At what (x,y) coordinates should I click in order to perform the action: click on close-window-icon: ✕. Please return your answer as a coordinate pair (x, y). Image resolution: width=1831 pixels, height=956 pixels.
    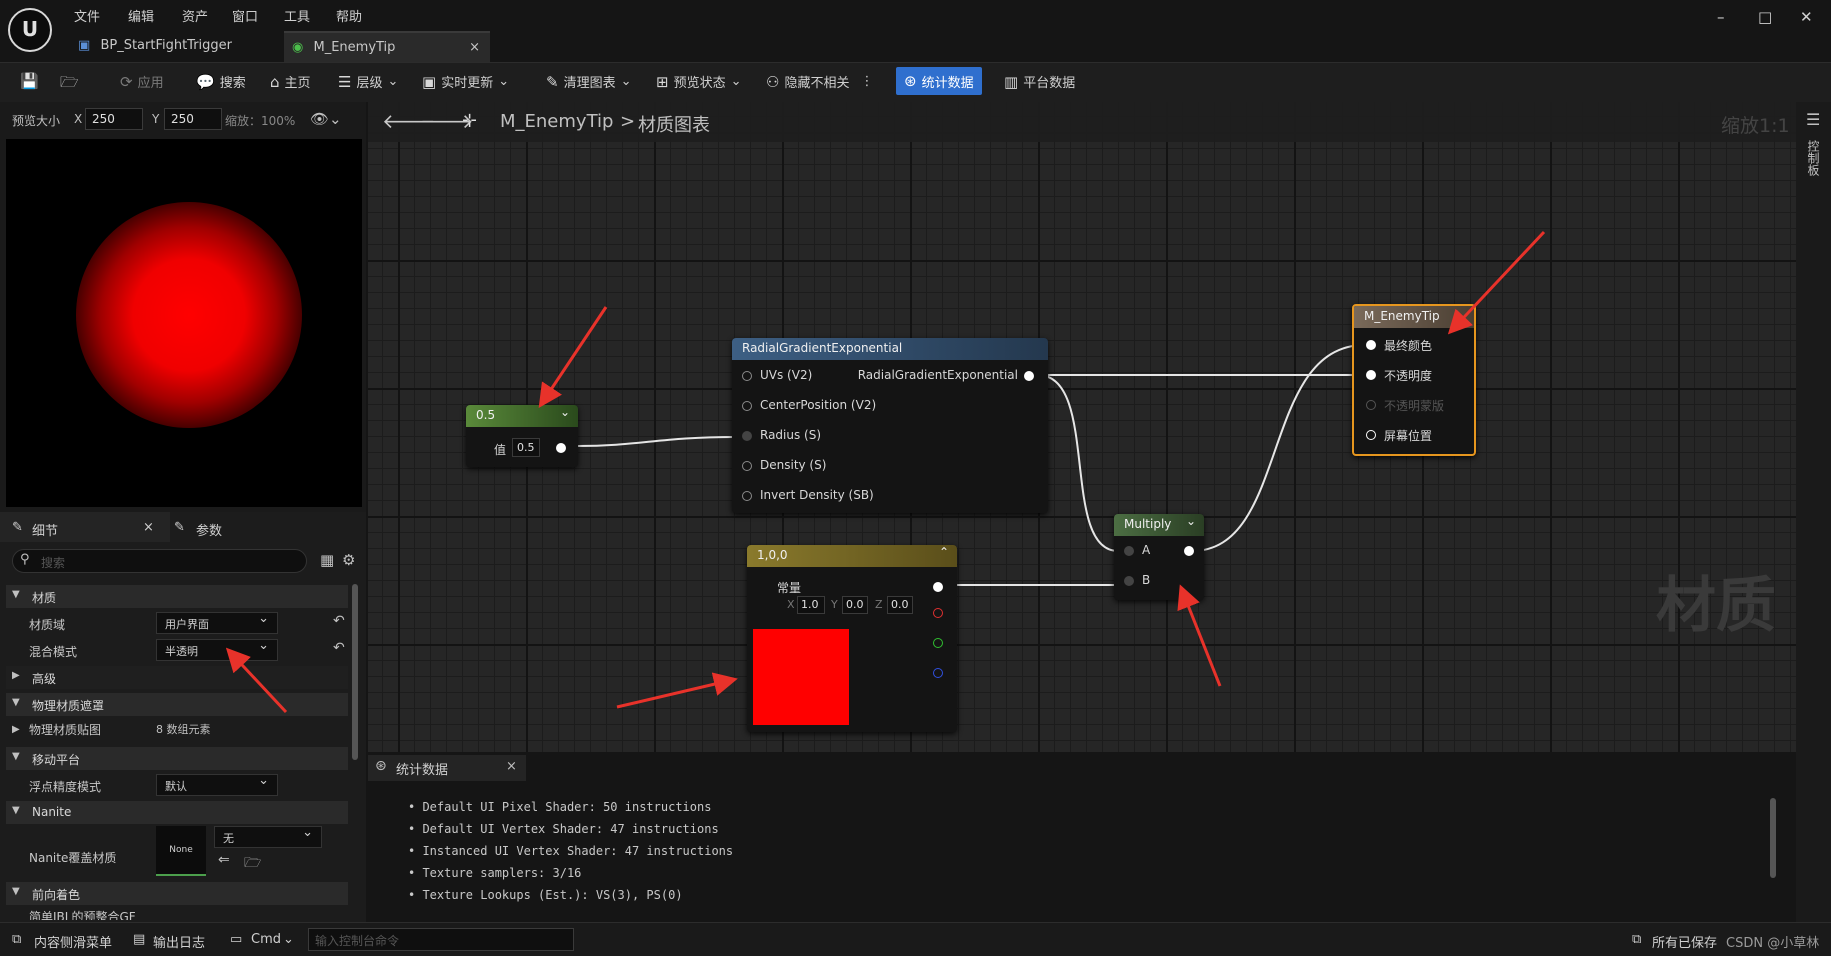
    Looking at the image, I should click on (1806, 17).